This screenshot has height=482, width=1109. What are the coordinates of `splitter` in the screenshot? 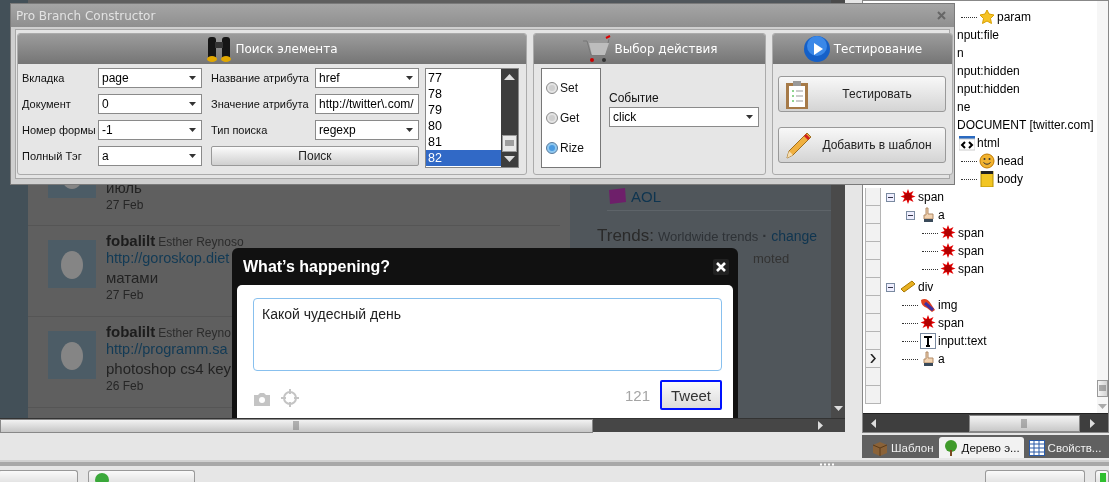 It's located at (554, 463).